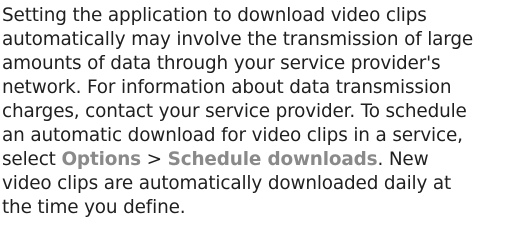 The width and height of the screenshot is (521, 250). Describe the element at coordinates (32, 159) in the screenshot. I see `text-segment: select` at that location.